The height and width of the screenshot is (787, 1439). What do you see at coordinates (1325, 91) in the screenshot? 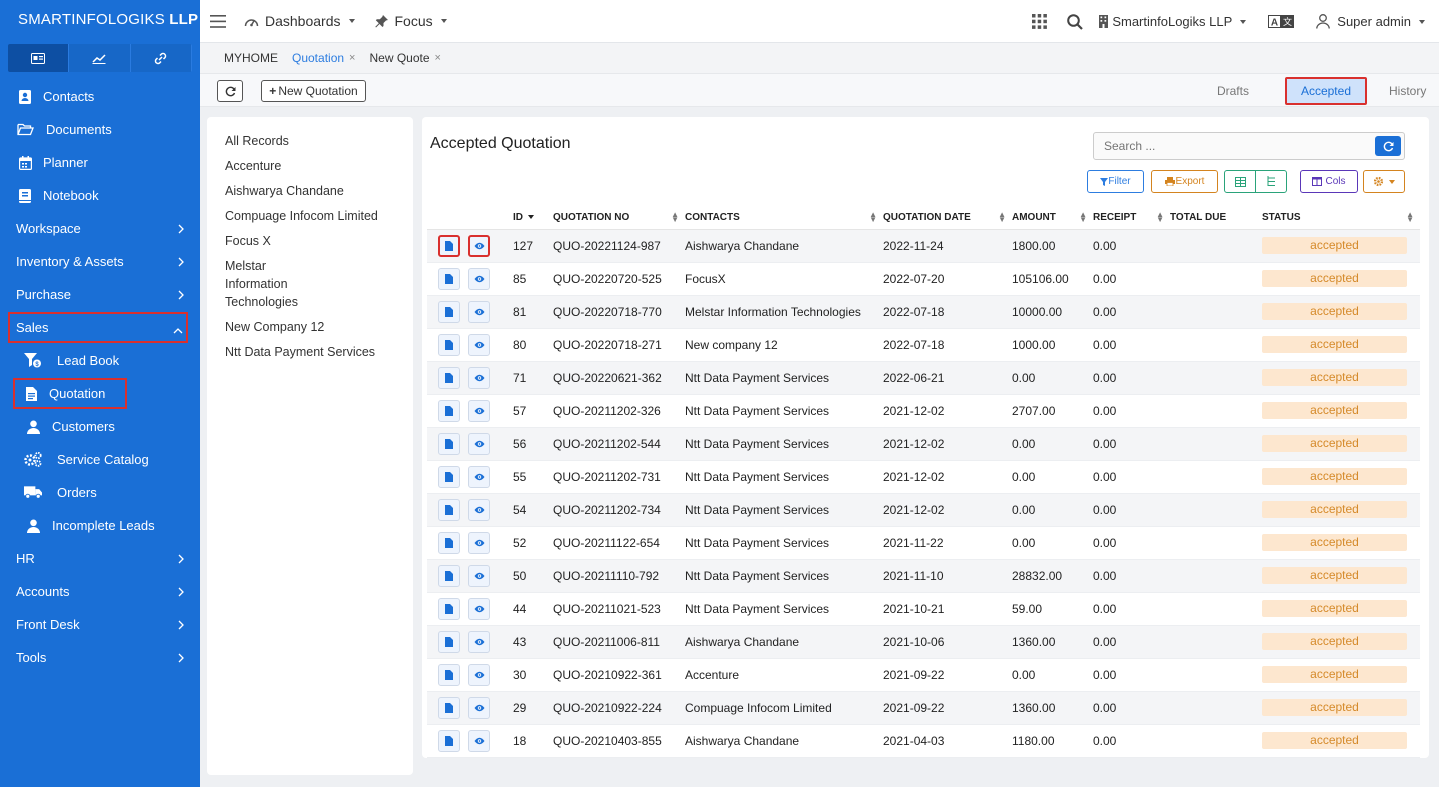
I see `tab-accepted: Accepted` at bounding box center [1325, 91].